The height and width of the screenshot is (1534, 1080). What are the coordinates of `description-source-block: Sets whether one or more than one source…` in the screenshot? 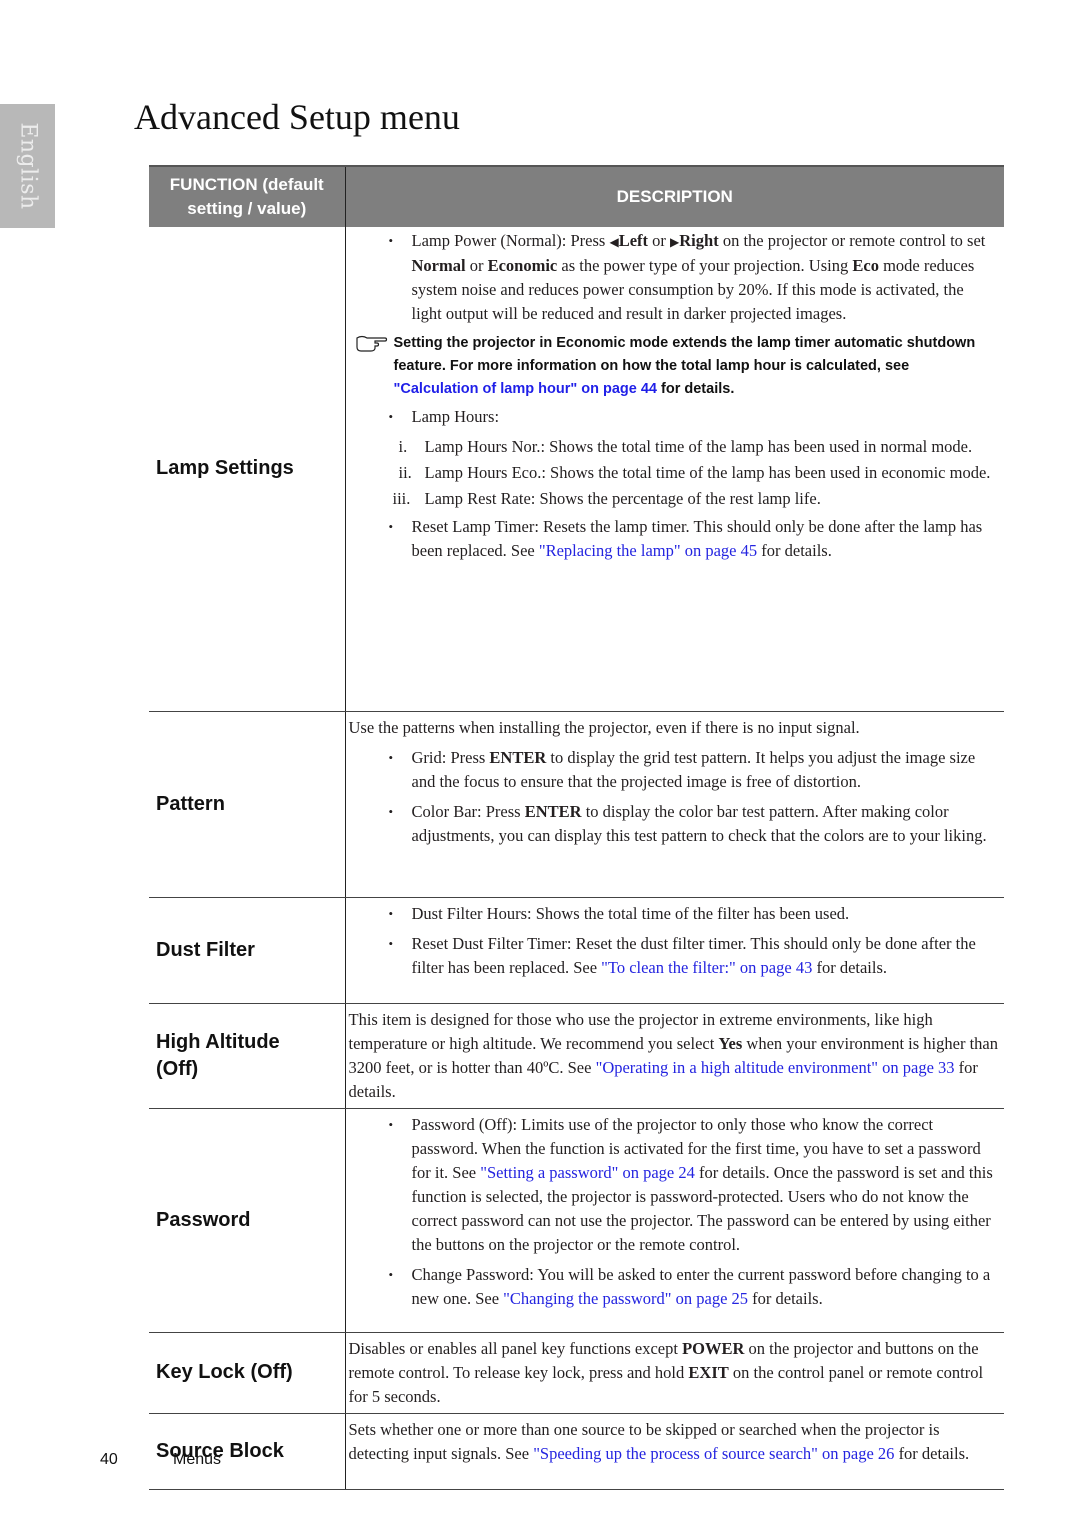 It's located at (674, 1451).